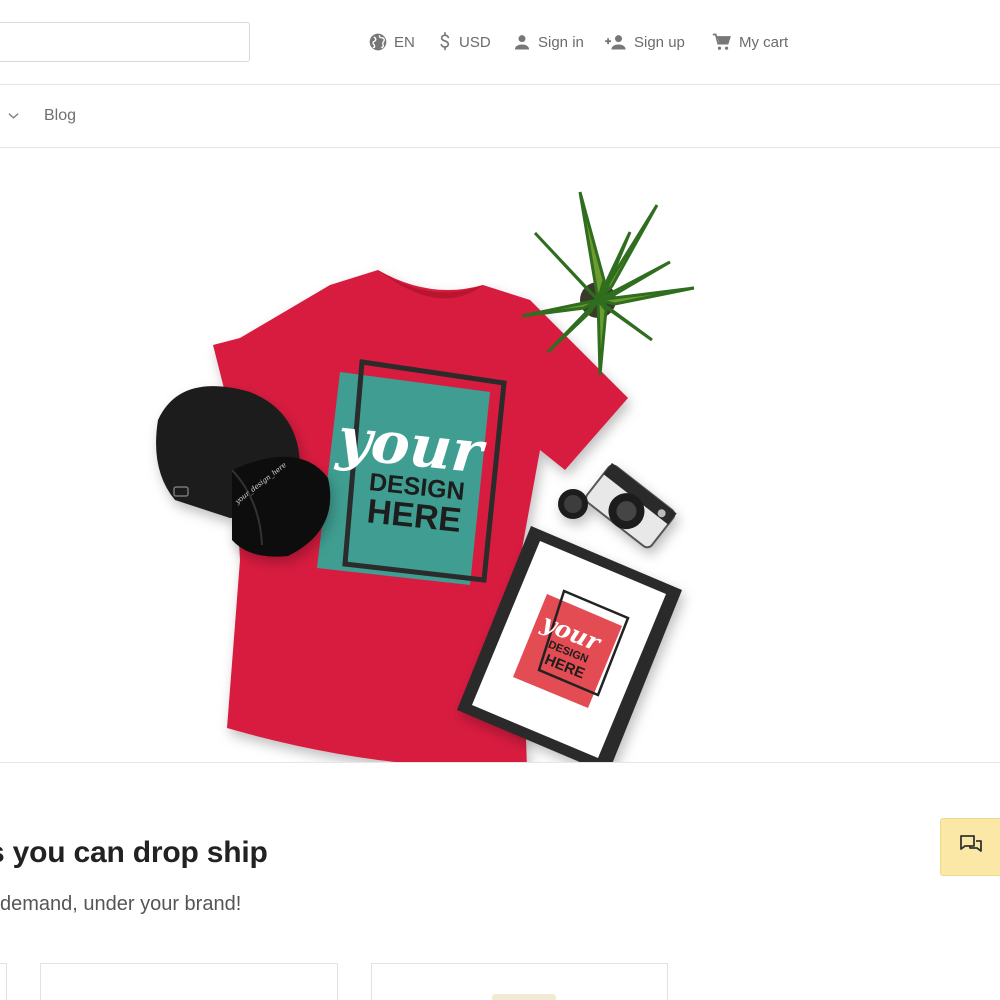  What do you see at coordinates (561, 42) in the screenshot?
I see `sign-in-label: Sign in` at bounding box center [561, 42].